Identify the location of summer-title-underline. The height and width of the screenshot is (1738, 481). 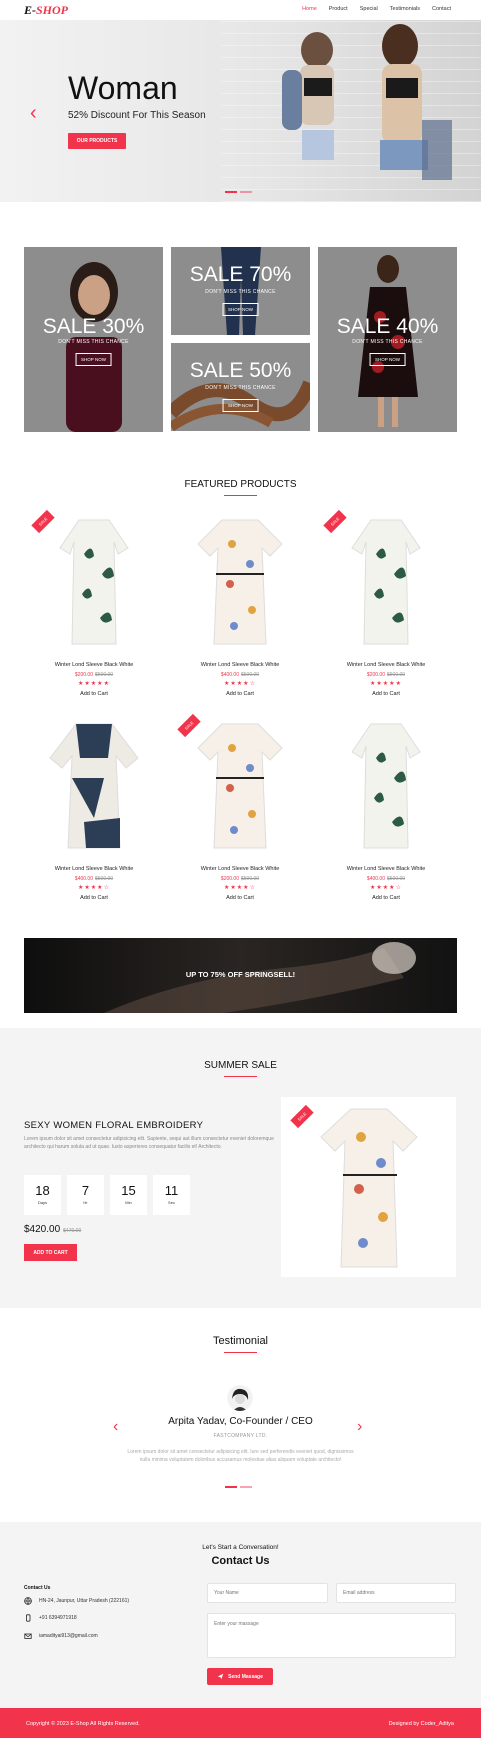
(240, 1076).